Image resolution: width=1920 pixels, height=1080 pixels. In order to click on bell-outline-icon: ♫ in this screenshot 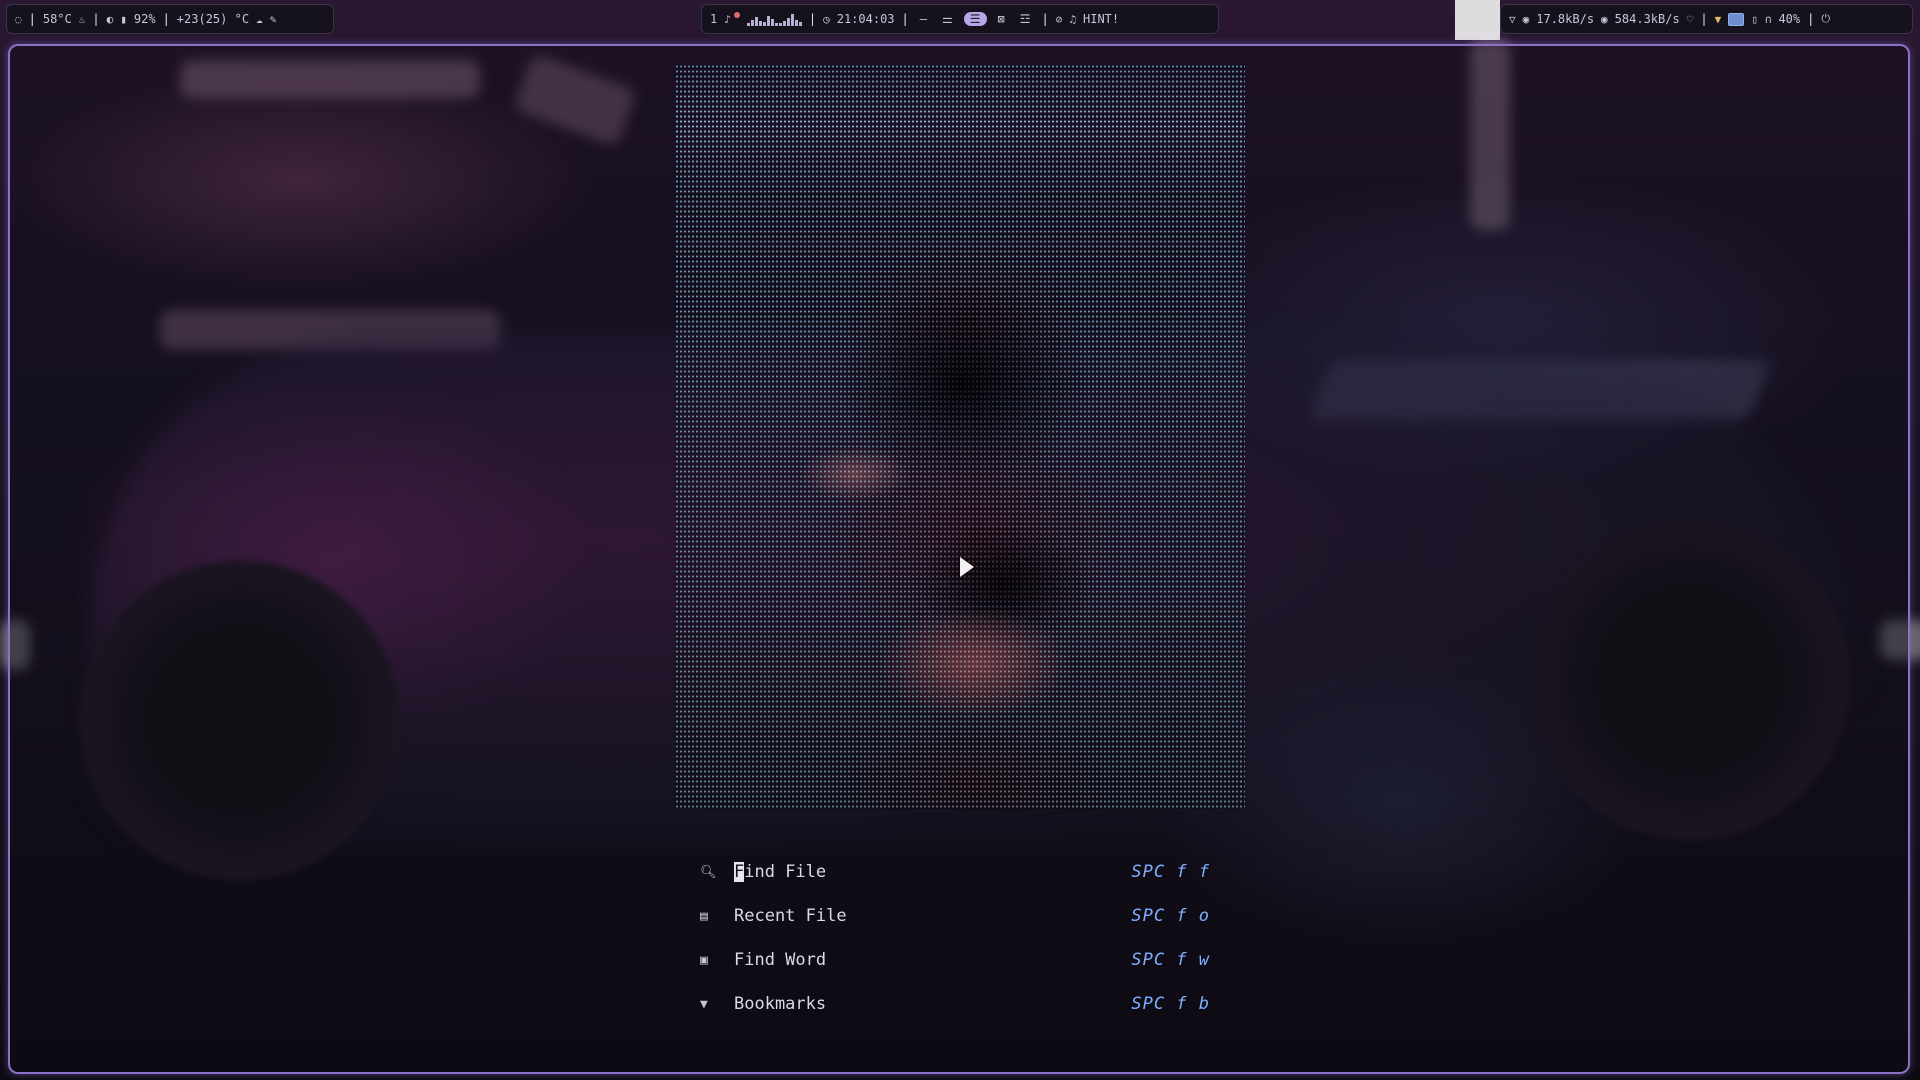, I will do `click(1072, 19)`.